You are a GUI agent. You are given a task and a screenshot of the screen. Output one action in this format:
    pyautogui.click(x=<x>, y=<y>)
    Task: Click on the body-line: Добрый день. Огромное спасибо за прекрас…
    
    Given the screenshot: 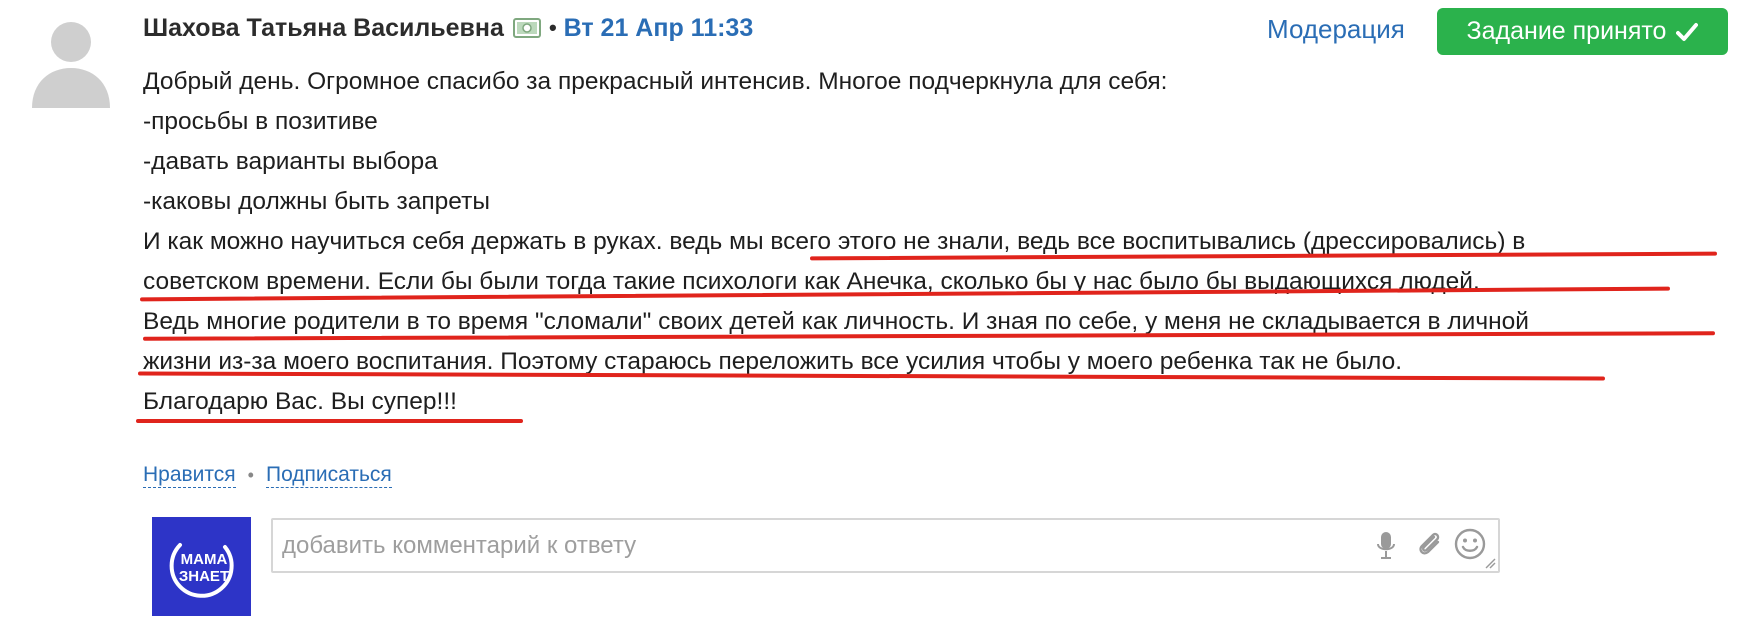 What is the action you would take?
    pyautogui.click(x=655, y=81)
    